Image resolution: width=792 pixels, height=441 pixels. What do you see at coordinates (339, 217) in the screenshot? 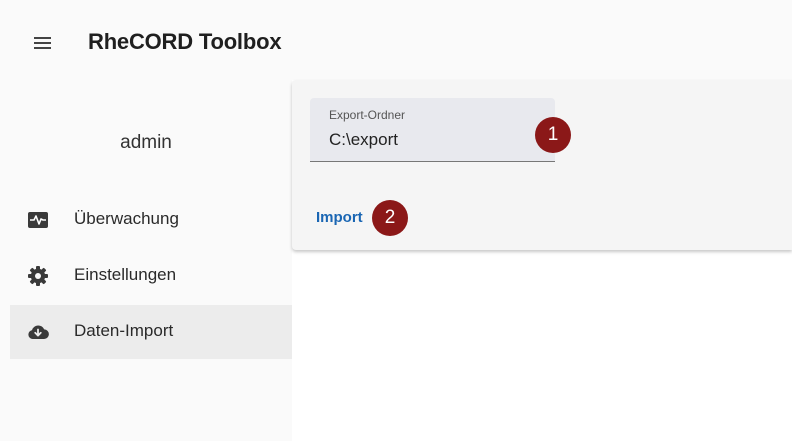
I see `import-button: Import` at bounding box center [339, 217].